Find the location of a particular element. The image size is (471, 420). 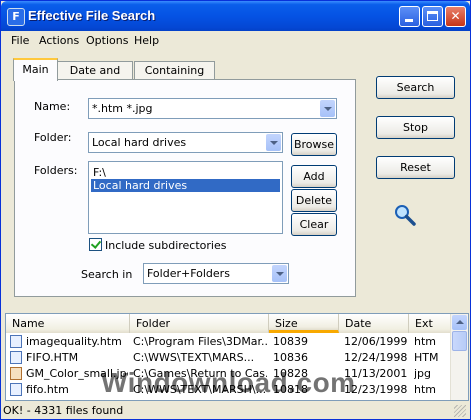

cell-date: 12/24/1998 is located at coordinates (376, 357).